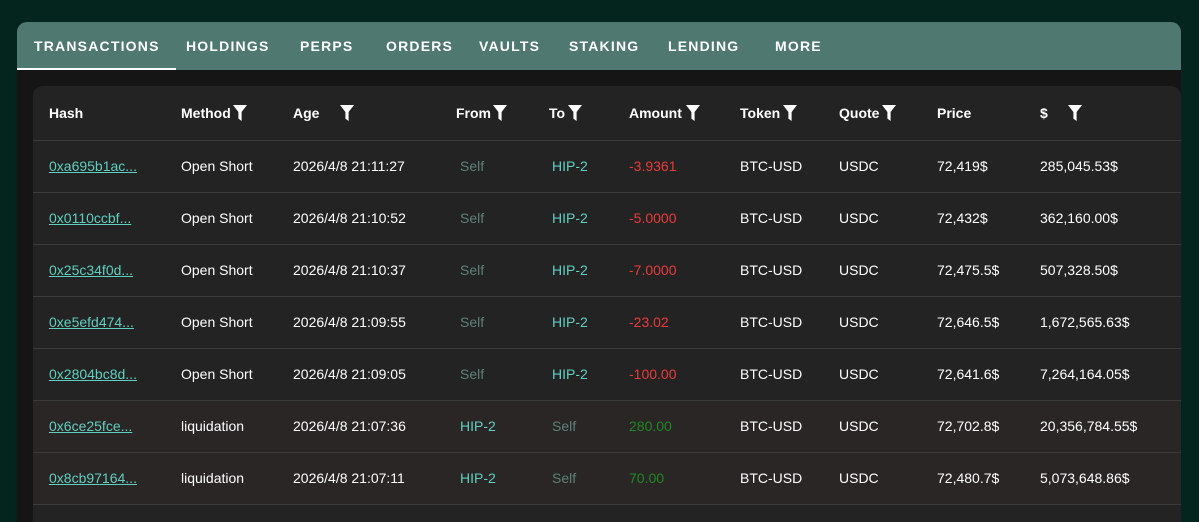  I want to click on usd-value-cell: 20,356,784.55$, so click(1089, 426).